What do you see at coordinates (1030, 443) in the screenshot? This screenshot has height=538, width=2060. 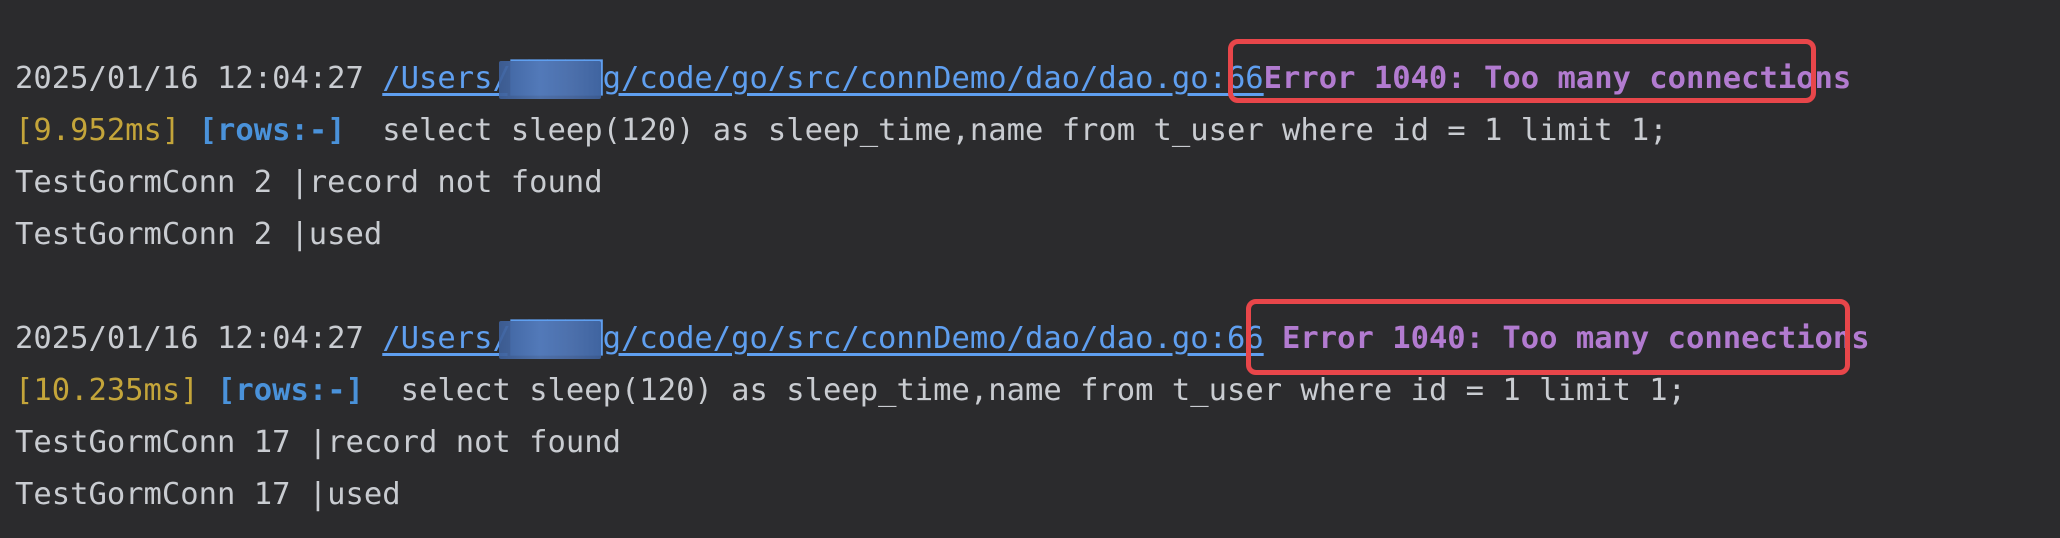 I see `log-message: TestGormConn 17 |record not found` at bounding box center [1030, 443].